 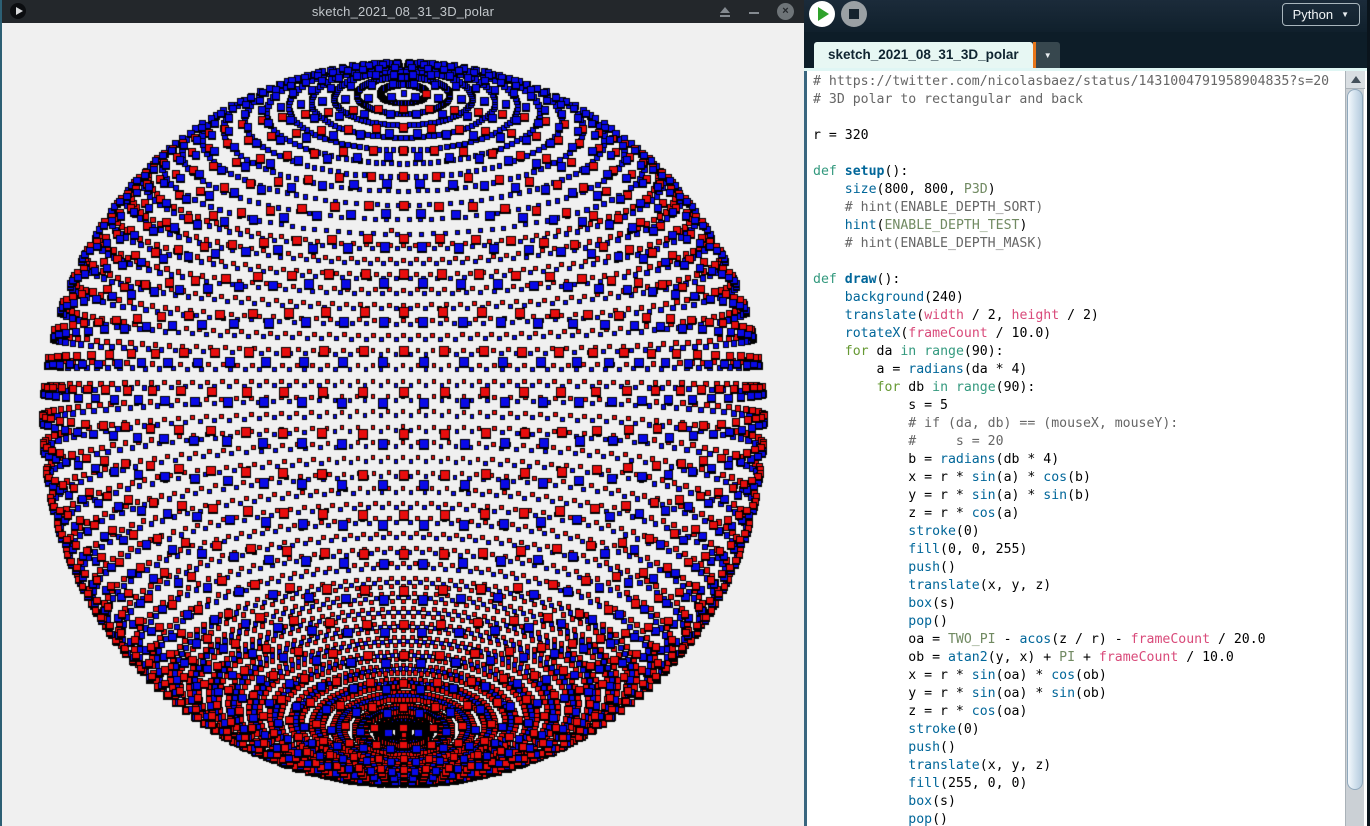 What do you see at coordinates (904, 297) in the screenshot?
I see `code-line: background(240)` at bounding box center [904, 297].